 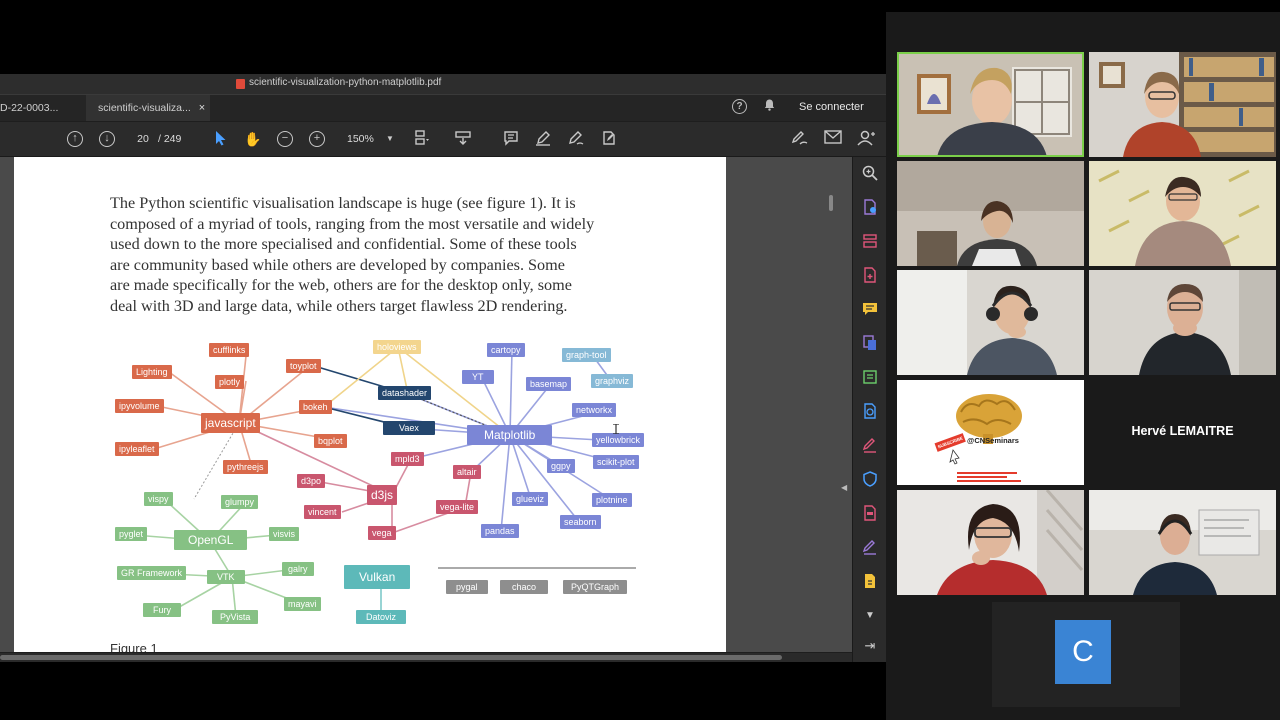 What do you see at coordinates (576, 139) in the screenshot?
I see `draw-icon` at bounding box center [576, 139].